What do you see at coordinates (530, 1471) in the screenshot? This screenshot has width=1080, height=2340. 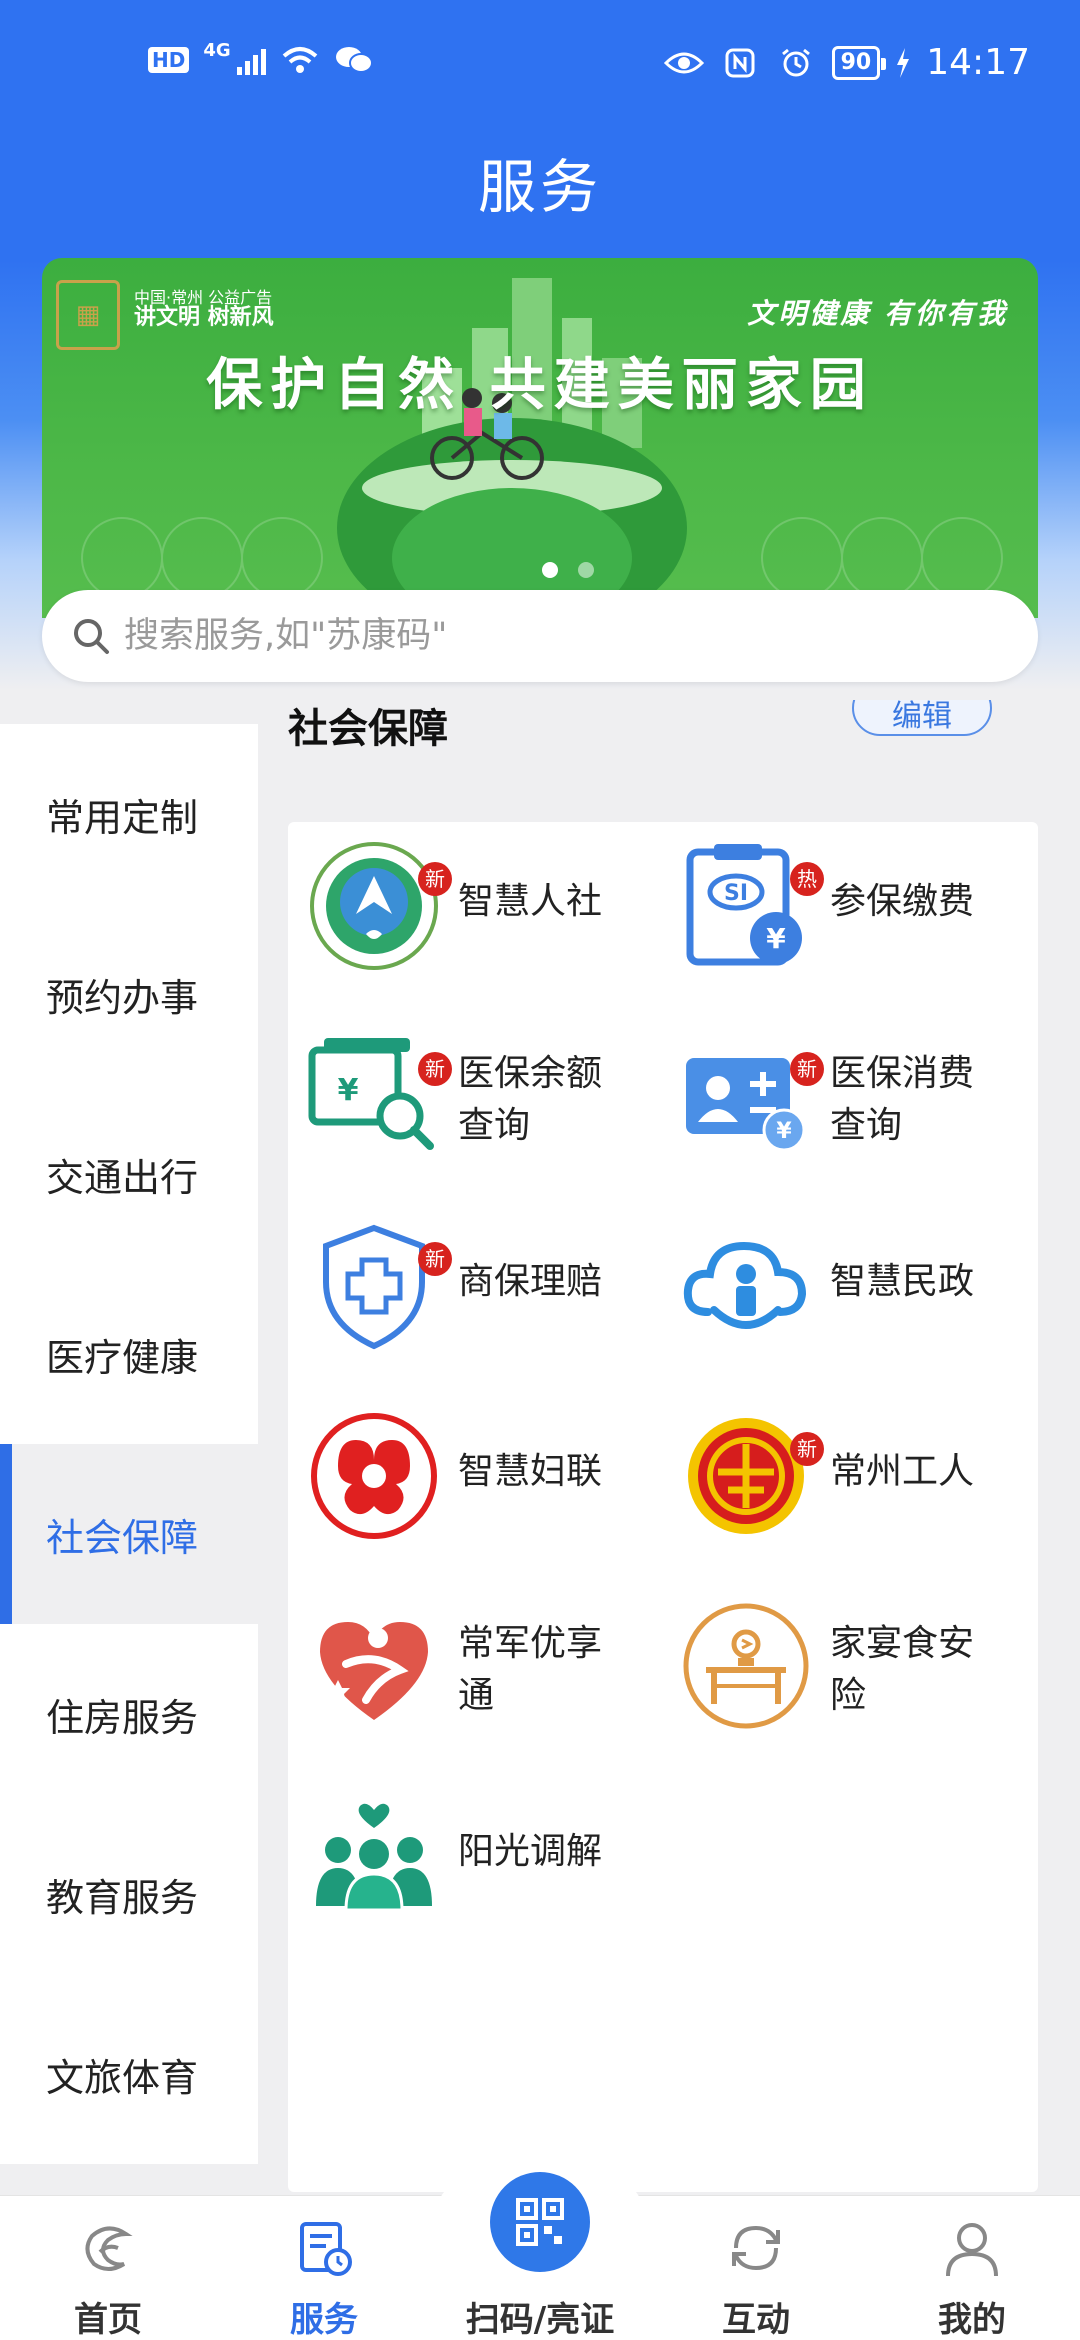 I see `service-label: 智慧妇联` at bounding box center [530, 1471].